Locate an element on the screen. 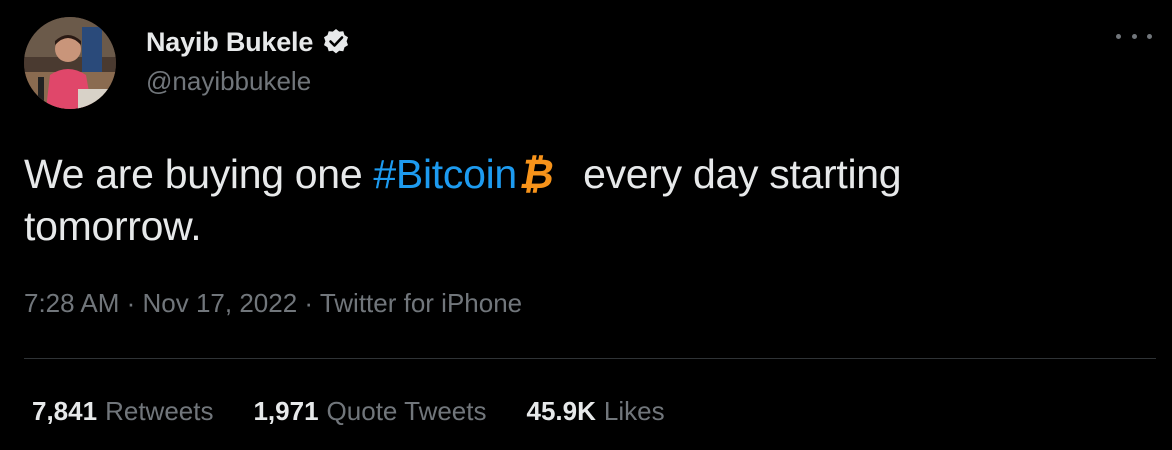 Image resolution: width=1172 pixels, height=450 pixels. author-info: Nayib Bukele @nayibbukele is located at coordinates (248, 60).